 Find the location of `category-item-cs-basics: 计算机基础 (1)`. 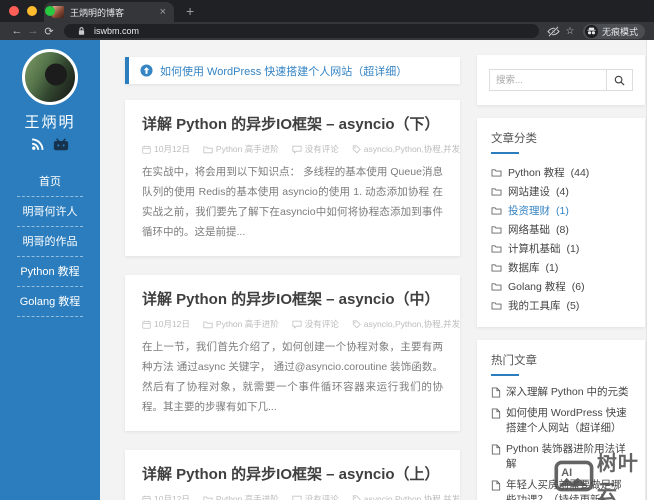

category-item-cs-basics: 计算机基础 (1) is located at coordinates (561, 248).